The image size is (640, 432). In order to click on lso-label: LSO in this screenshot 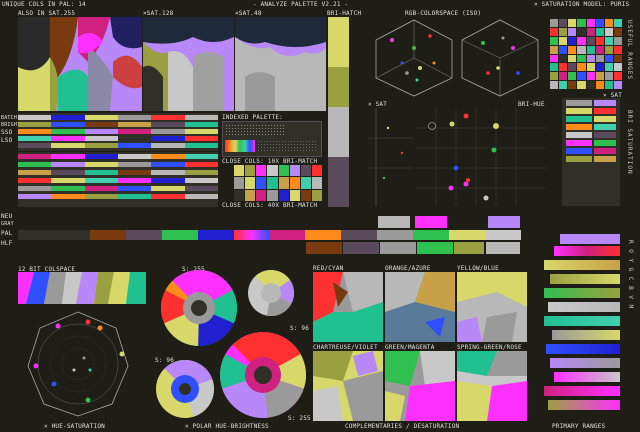, I will do `click(7, 140)`.